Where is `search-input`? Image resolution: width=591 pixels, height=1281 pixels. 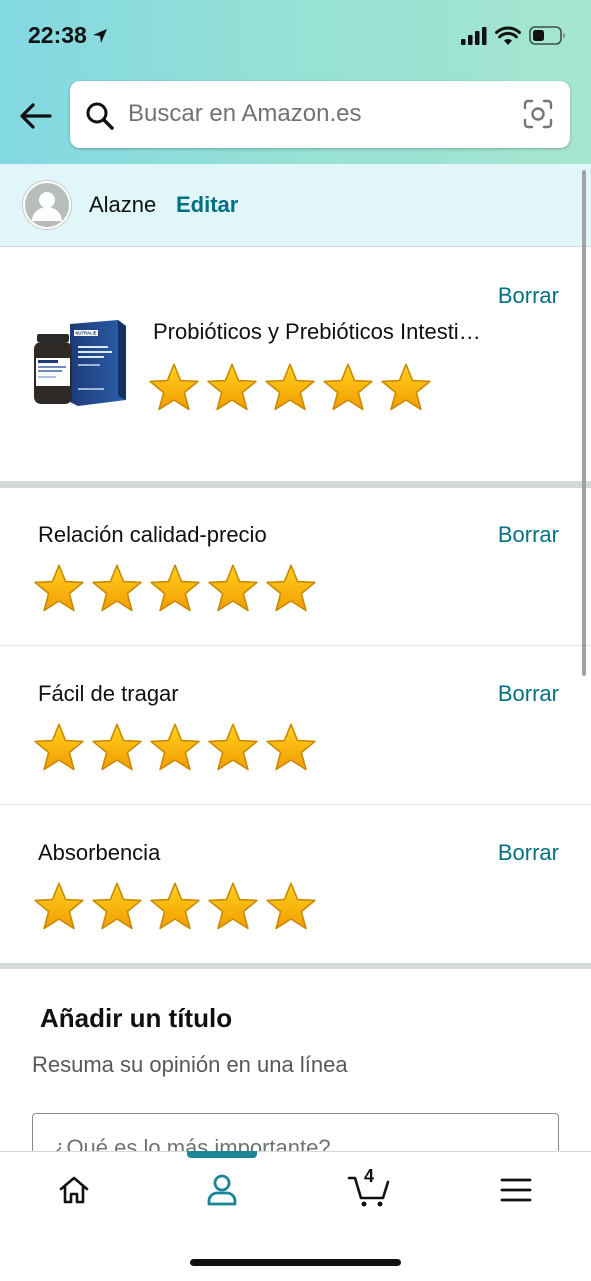 search-input is located at coordinates (313, 114).